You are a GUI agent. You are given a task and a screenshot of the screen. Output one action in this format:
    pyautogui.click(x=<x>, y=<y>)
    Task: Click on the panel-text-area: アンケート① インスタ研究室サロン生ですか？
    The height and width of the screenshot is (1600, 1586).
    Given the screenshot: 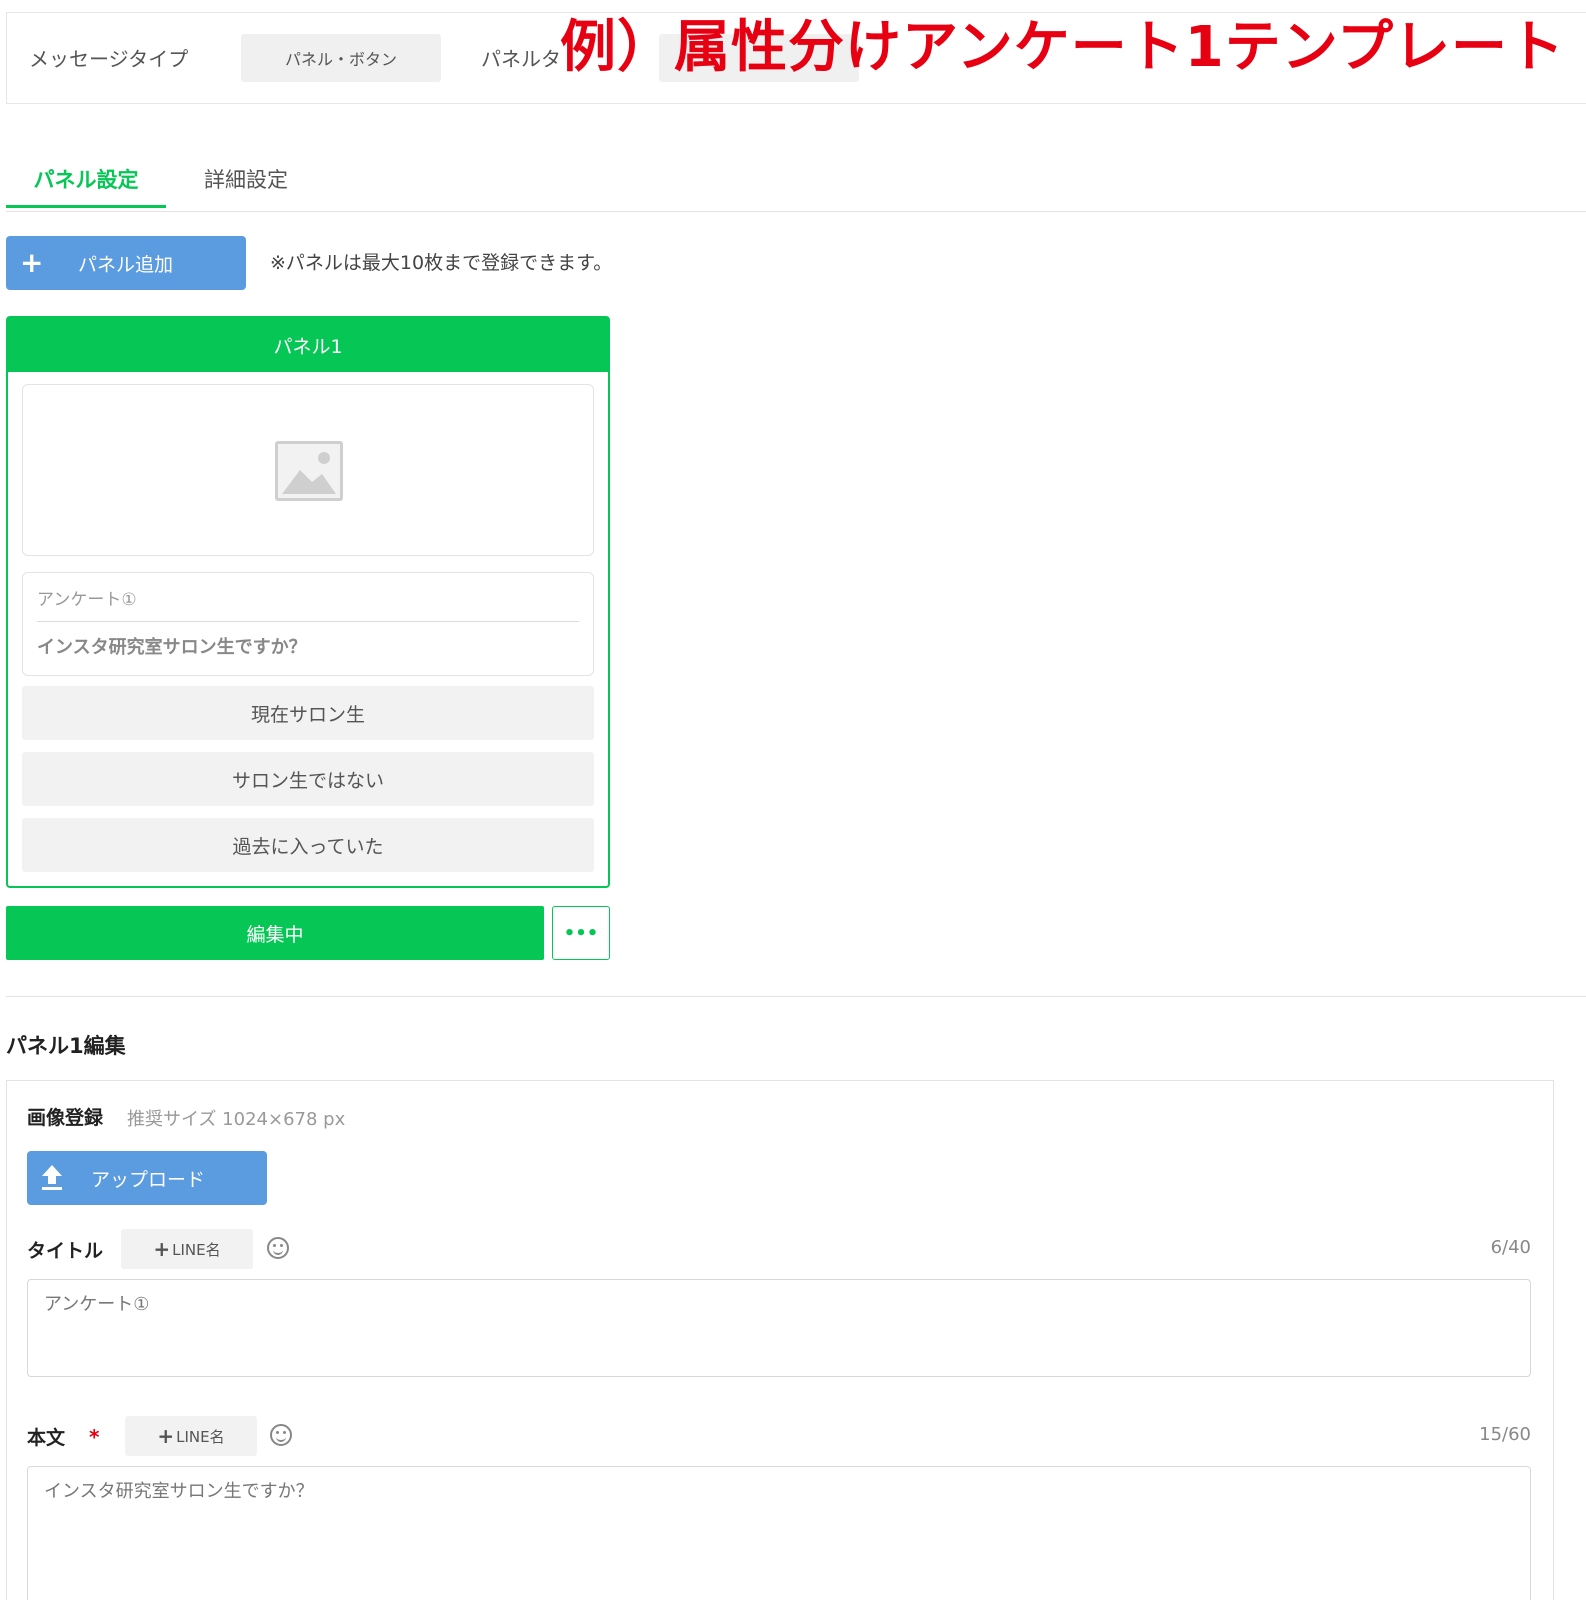 What is the action you would take?
    pyautogui.click(x=308, y=624)
    